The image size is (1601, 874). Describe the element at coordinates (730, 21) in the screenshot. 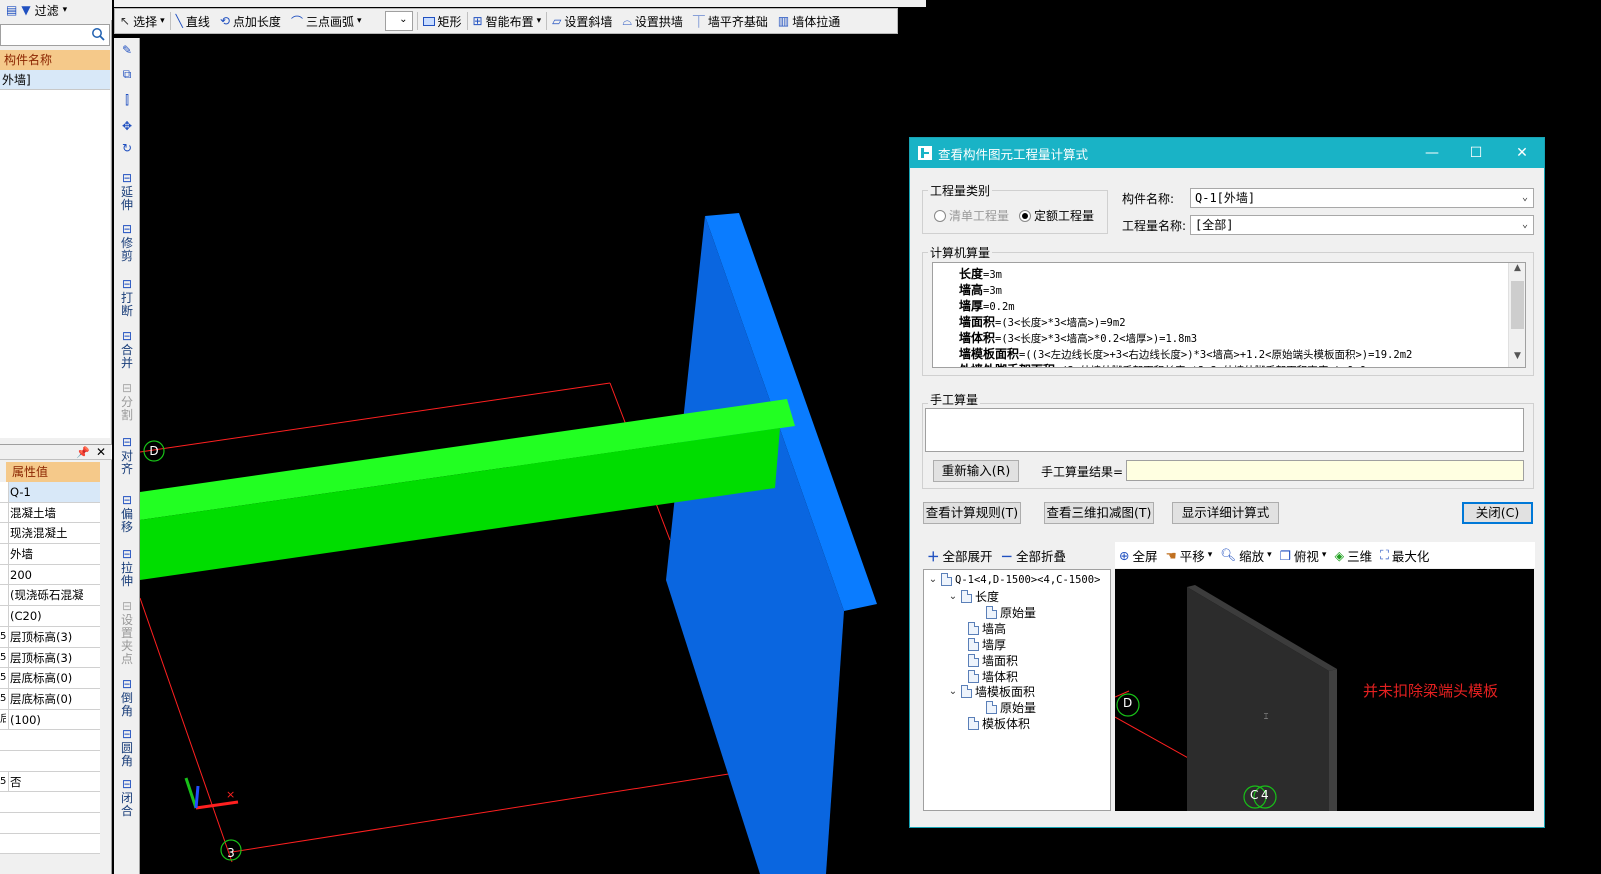

I see `wall-align-foundation-tool: ⏉ 墙平齐基础` at that location.